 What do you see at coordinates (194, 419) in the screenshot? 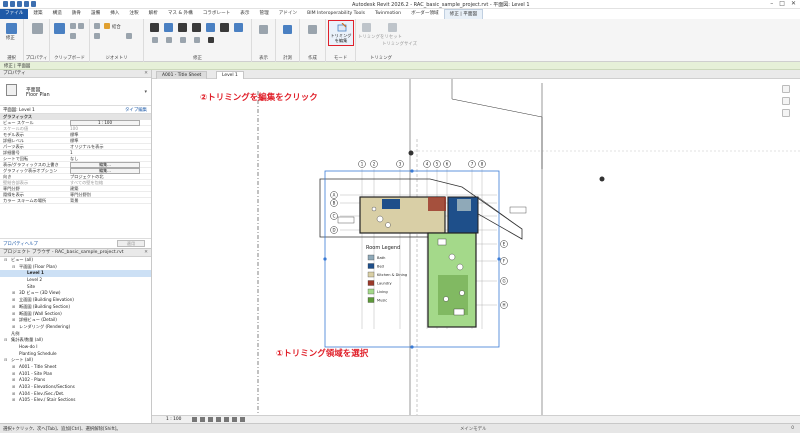
I see `detail-level-icon` at bounding box center [194, 419].